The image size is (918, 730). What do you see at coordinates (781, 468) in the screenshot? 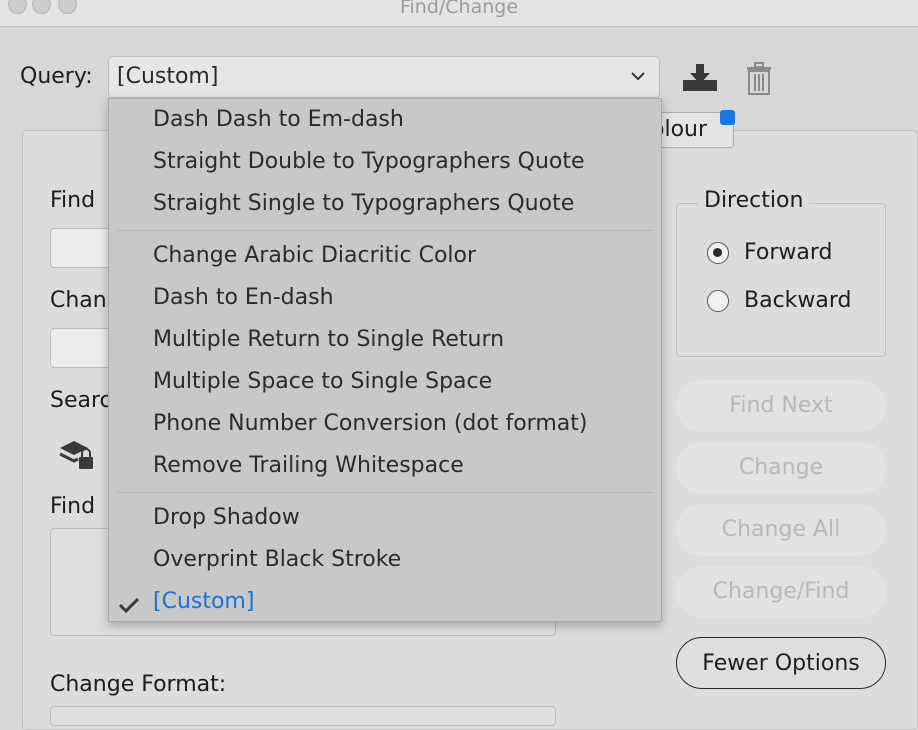
I see `change-button: Change` at bounding box center [781, 468].